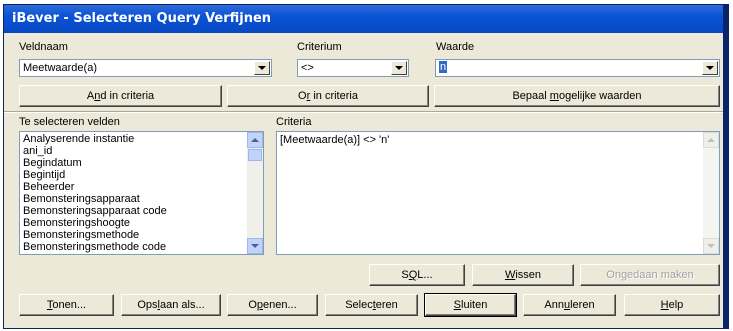  I want to click on criteria-label: Criteria, so click(294, 122).